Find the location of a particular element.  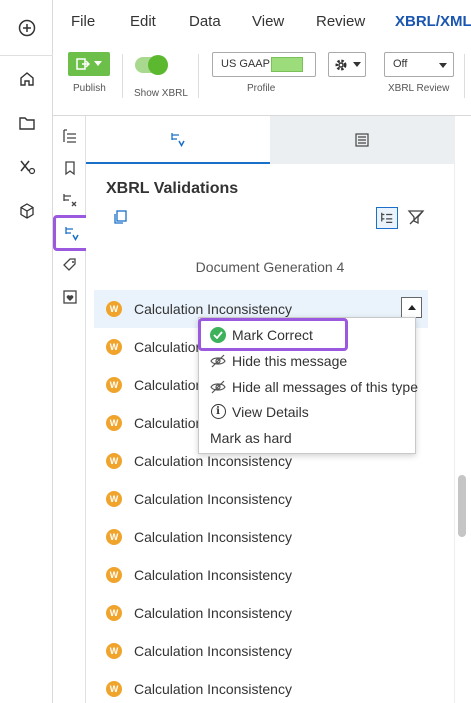

settings-button is located at coordinates (347, 64).